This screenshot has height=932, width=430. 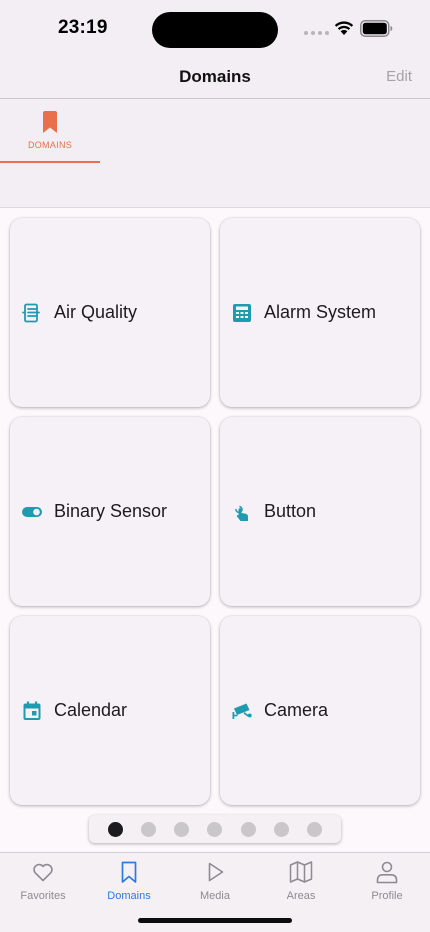 I want to click on domain-card-alarm-system: Alarm System, so click(x=320, y=312).